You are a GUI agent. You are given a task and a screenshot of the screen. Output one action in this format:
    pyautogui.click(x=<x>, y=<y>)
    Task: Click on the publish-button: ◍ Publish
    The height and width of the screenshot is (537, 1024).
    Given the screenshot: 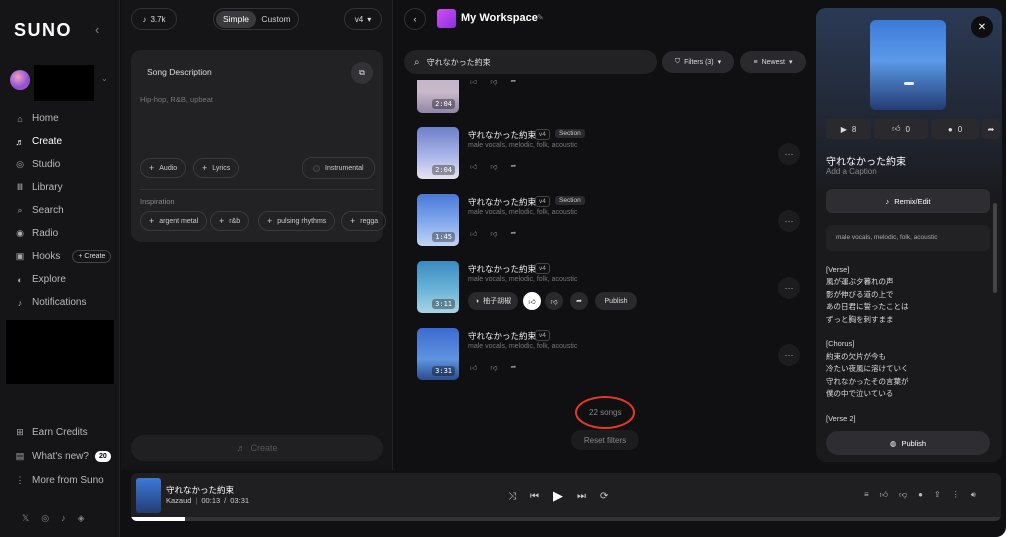 What is the action you would take?
    pyautogui.click(x=908, y=443)
    